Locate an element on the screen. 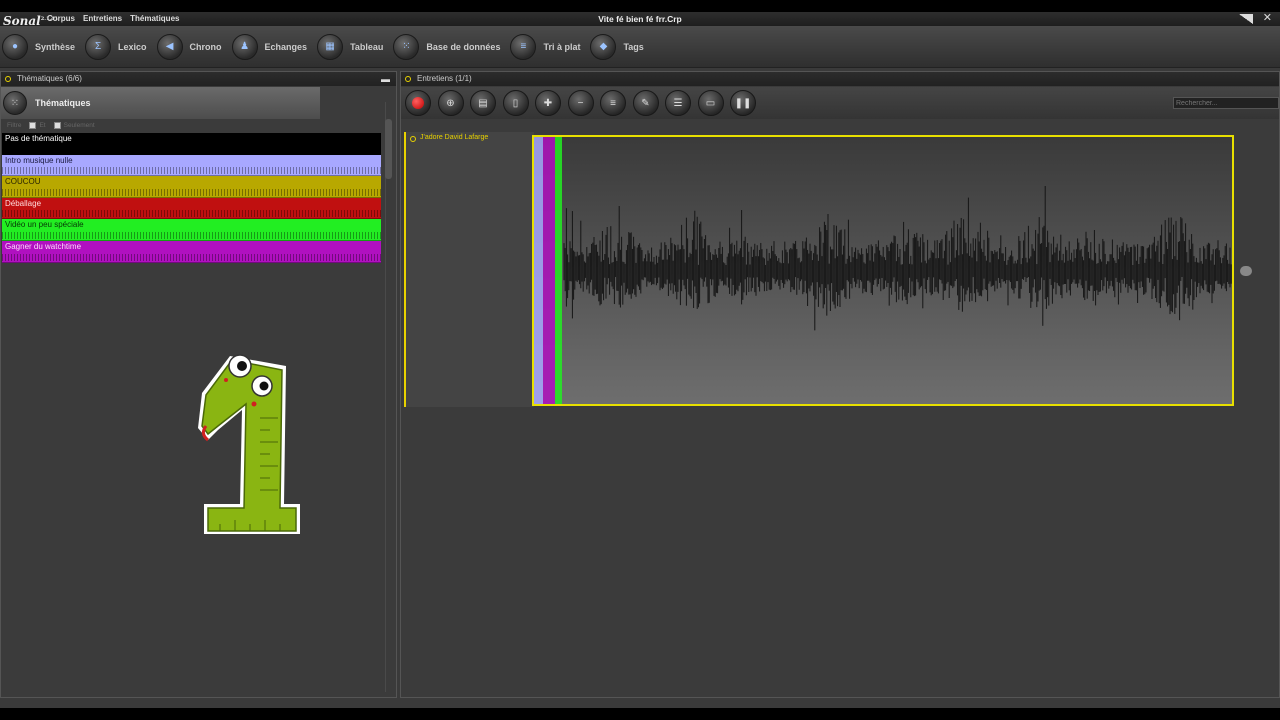 This screenshot has width=1280, height=720. toolbar-base-de-donnees: ⁙ Base de données is located at coordinates (447, 46).